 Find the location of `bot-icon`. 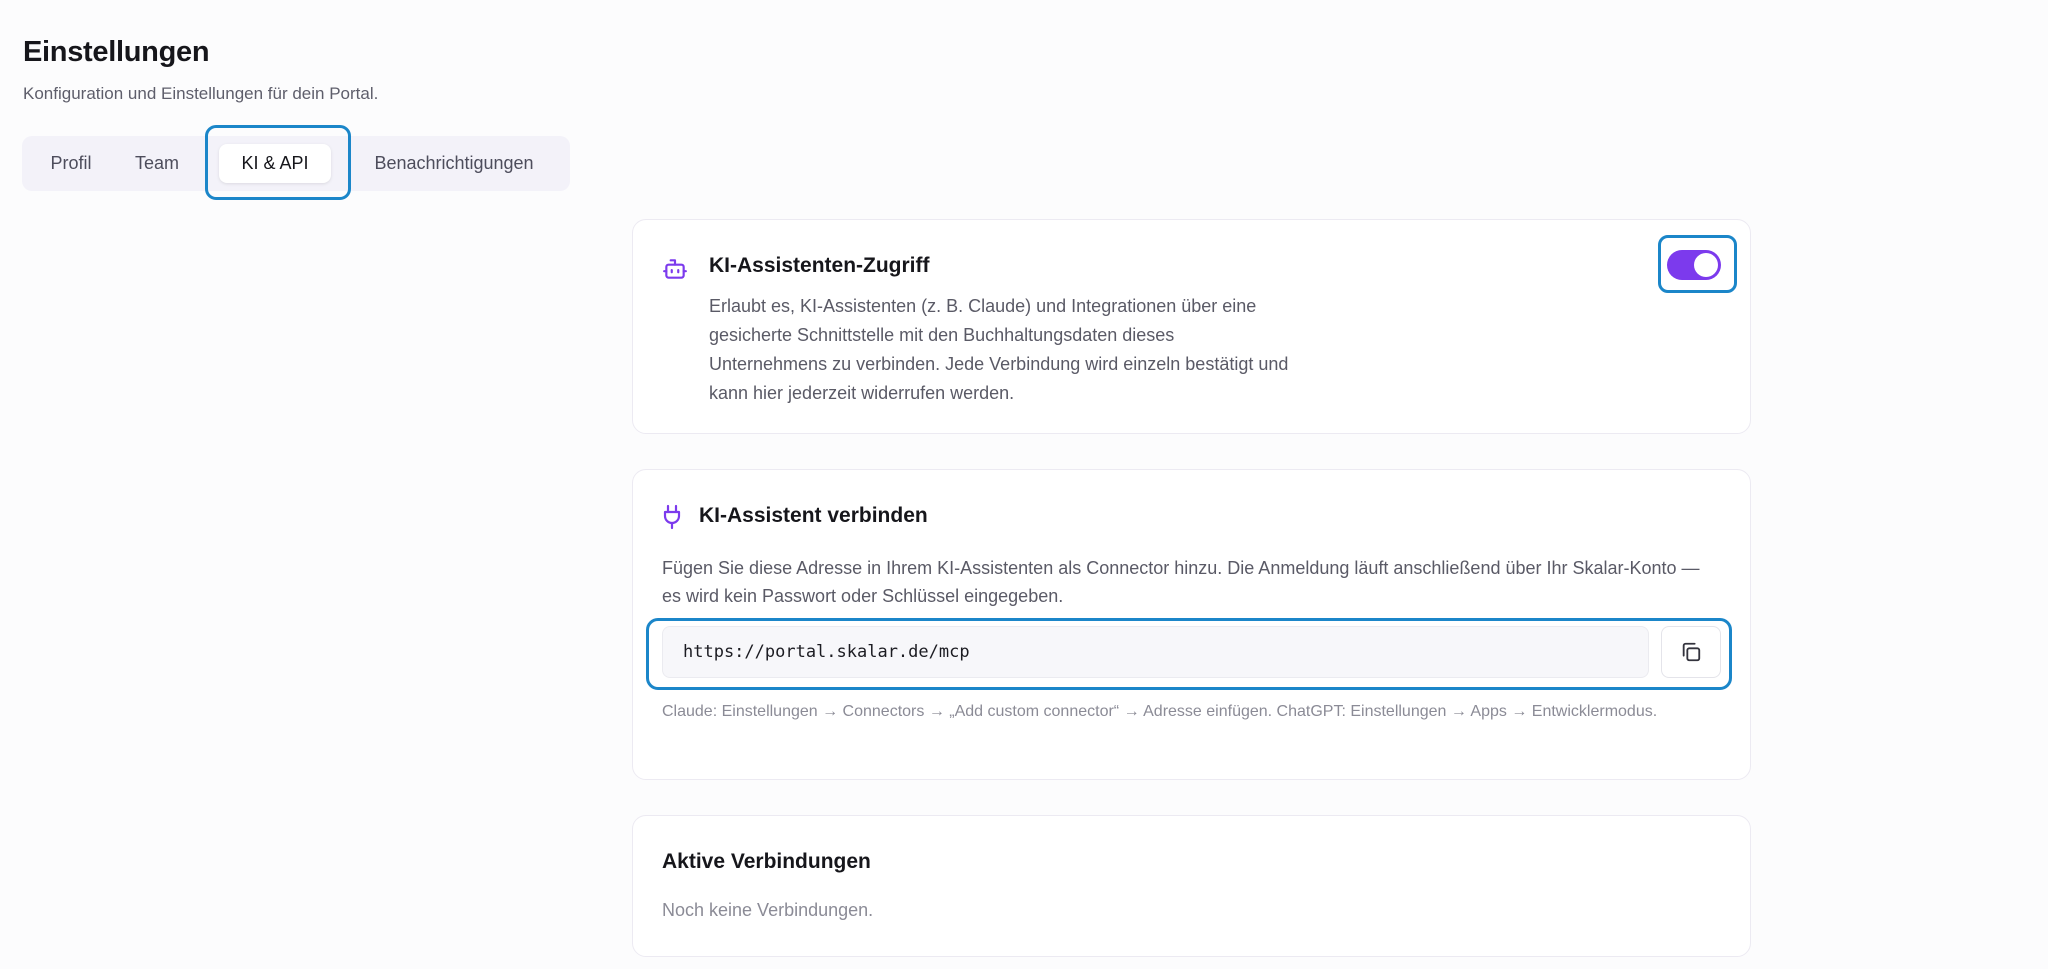

bot-icon is located at coordinates (675, 269).